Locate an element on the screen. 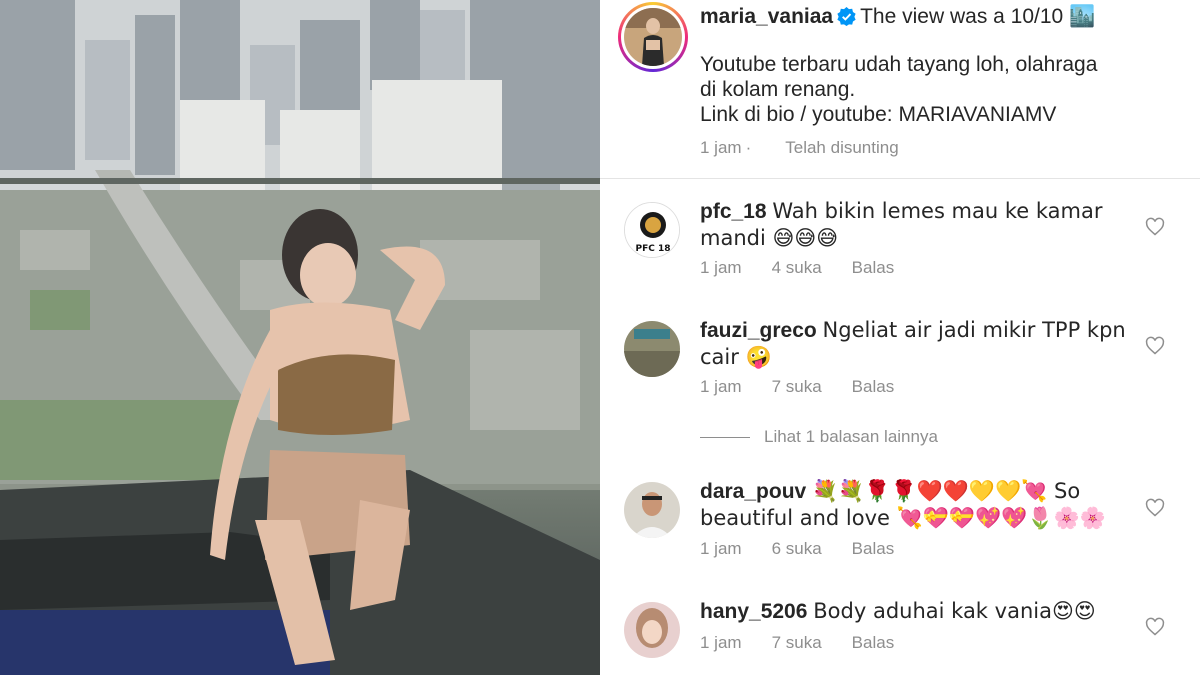 This screenshot has width=1200, height=675. replies-line is located at coordinates (725, 437).